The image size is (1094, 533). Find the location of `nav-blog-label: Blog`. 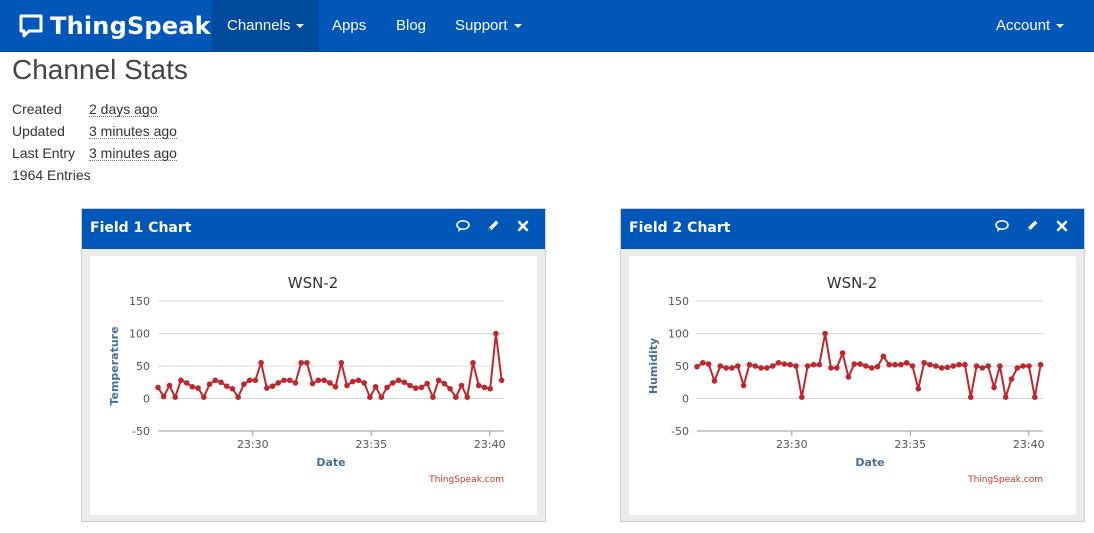

nav-blog-label: Blog is located at coordinates (411, 25).